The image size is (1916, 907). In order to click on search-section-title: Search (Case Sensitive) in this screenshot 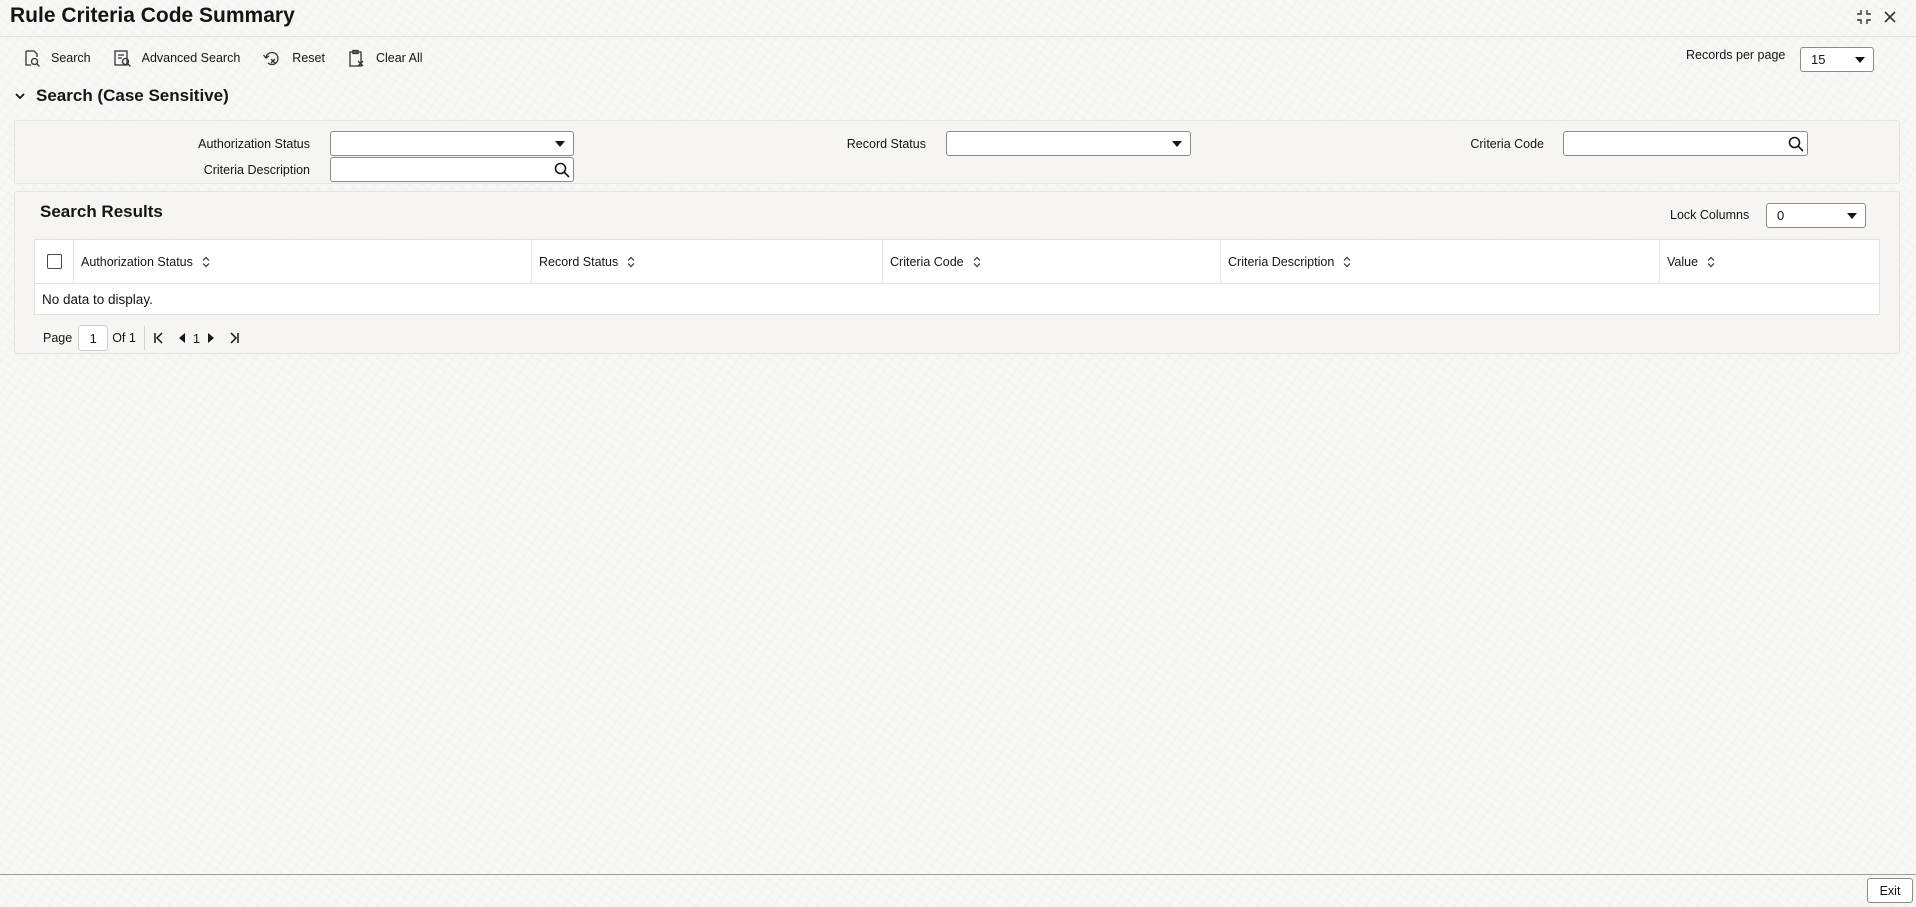, I will do `click(132, 95)`.